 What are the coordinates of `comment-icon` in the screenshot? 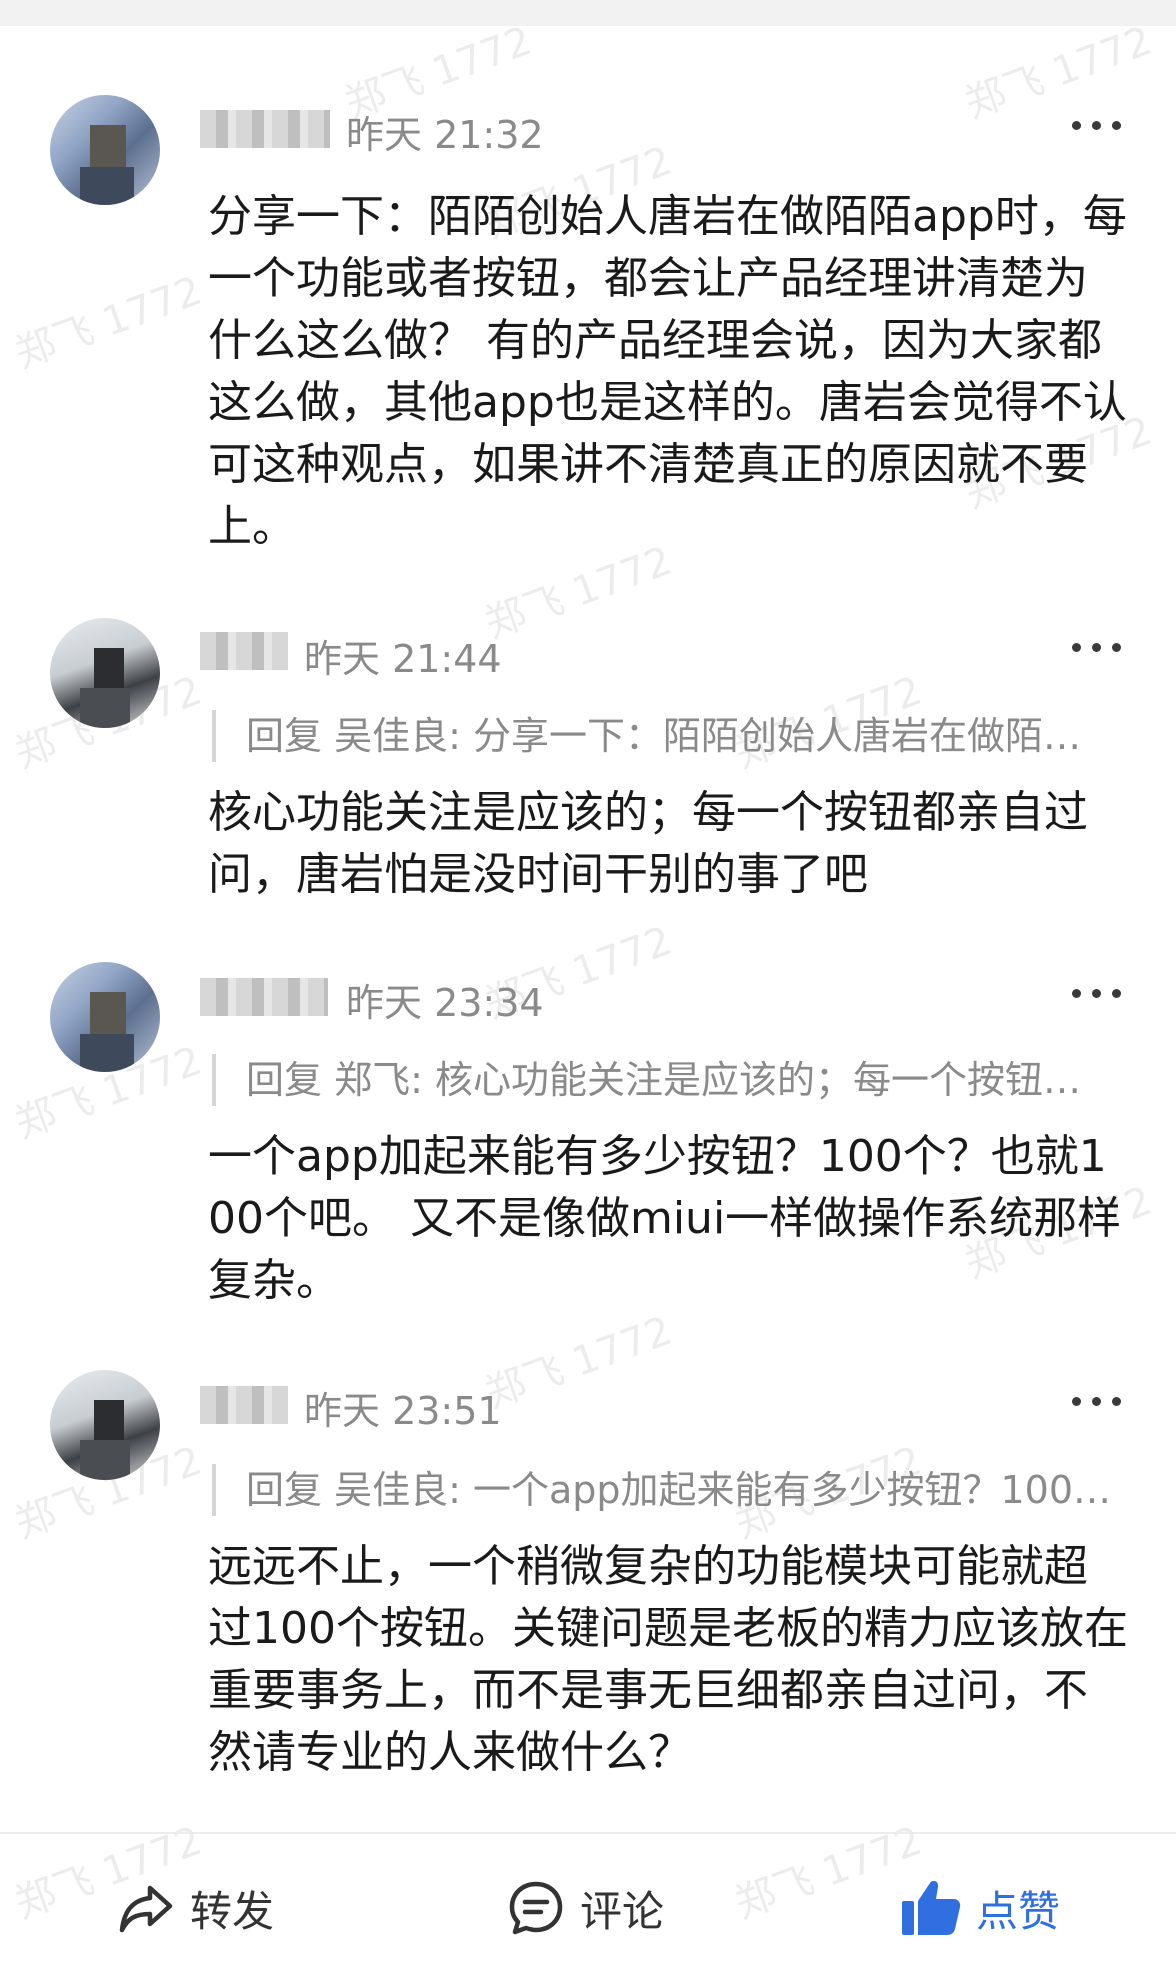 It's located at (536, 1908).